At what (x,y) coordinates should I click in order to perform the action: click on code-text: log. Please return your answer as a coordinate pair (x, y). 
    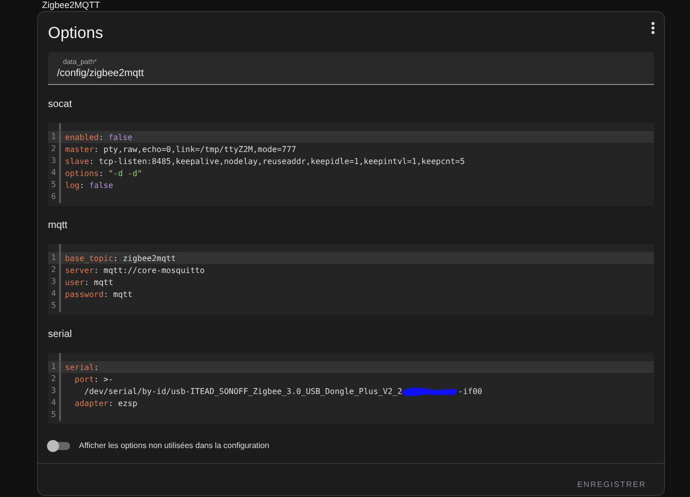
    Looking at the image, I should click on (72, 185).